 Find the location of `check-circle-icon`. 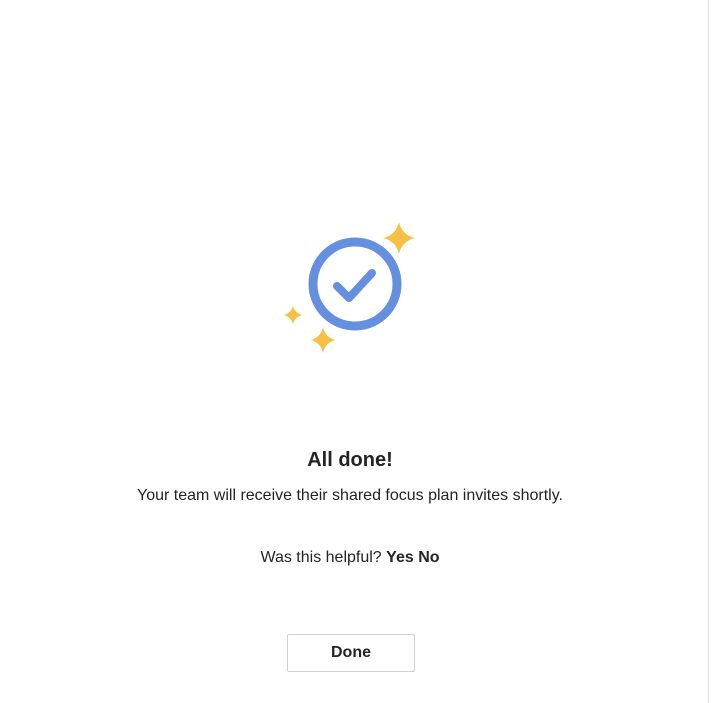

check-circle-icon is located at coordinates (355, 284).